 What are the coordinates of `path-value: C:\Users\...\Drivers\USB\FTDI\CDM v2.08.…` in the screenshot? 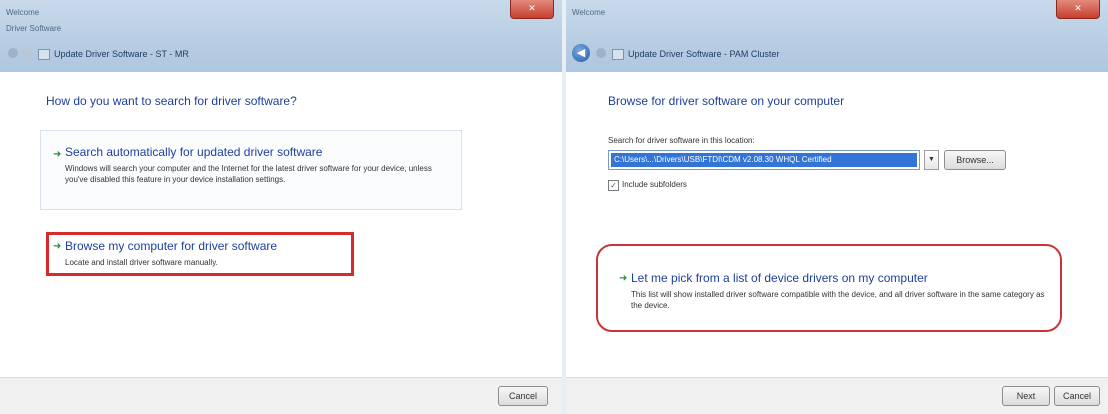 It's located at (764, 160).